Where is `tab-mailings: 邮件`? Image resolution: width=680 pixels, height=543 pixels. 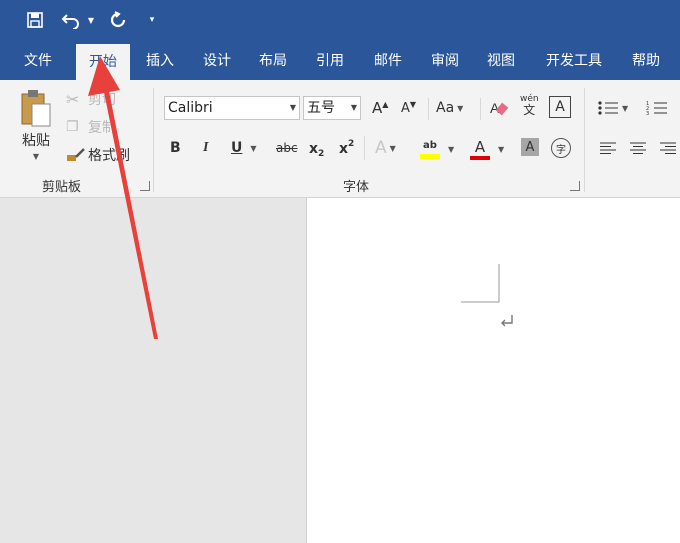
tab-mailings: 邮件 is located at coordinates (388, 61).